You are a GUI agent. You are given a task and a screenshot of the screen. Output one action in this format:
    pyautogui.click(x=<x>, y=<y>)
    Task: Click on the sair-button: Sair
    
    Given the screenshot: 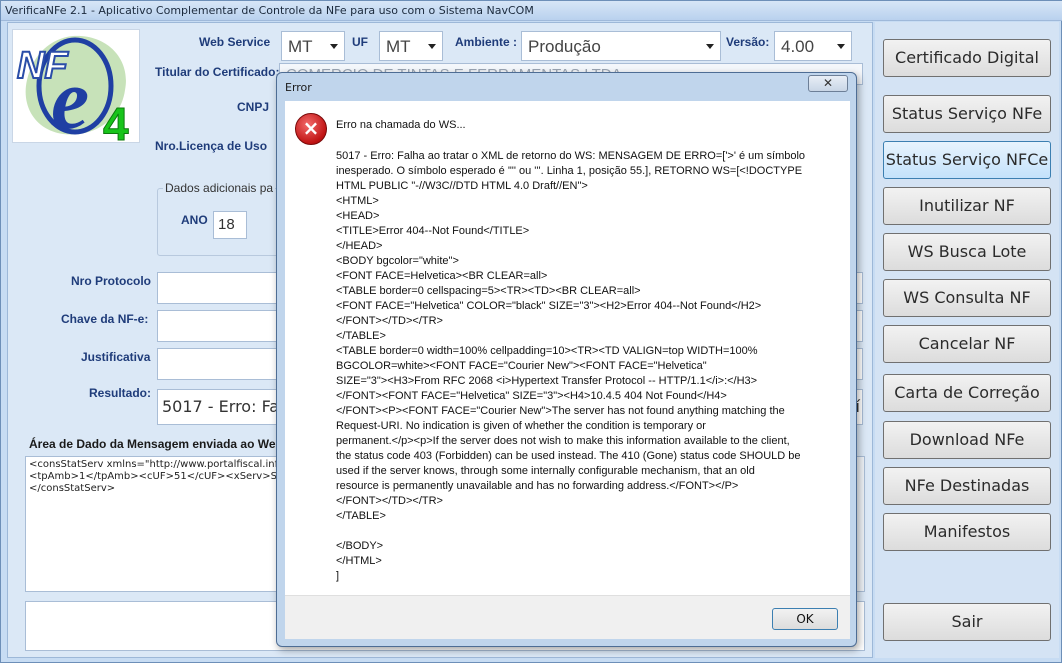 What is the action you would take?
    pyautogui.click(x=967, y=622)
    